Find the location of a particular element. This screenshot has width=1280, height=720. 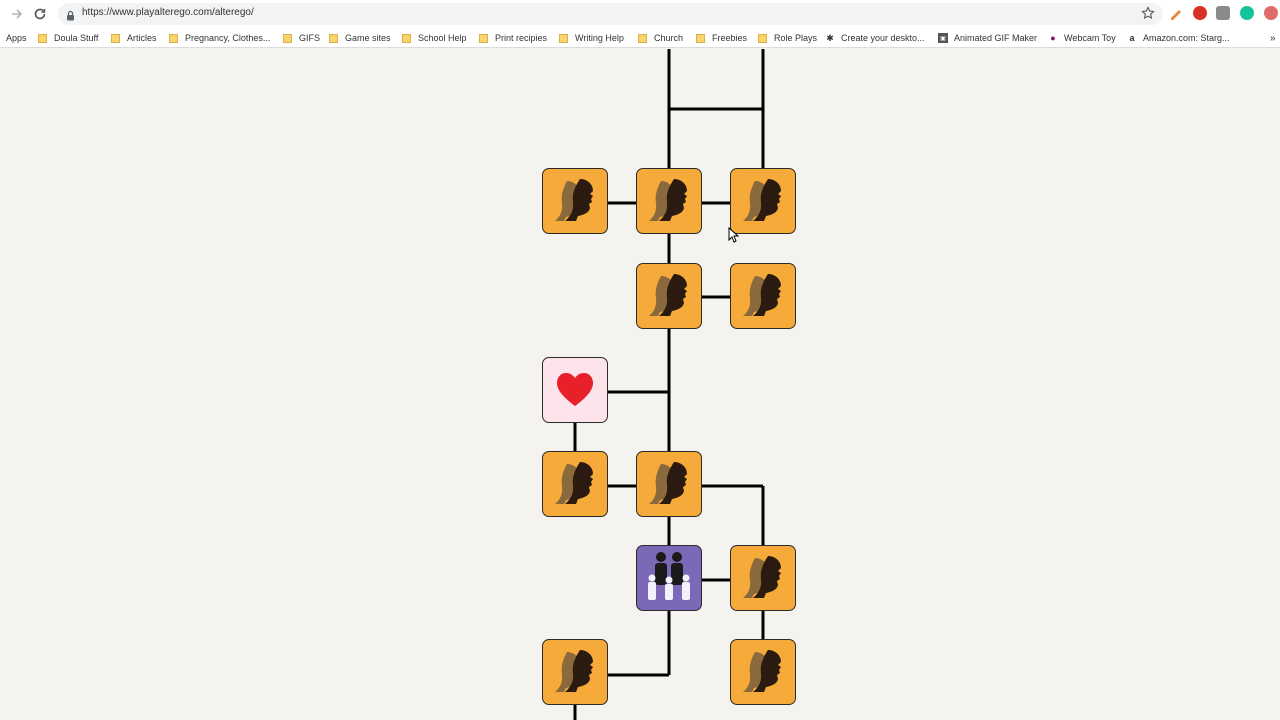

reload-icon is located at coordinates (40, 14).